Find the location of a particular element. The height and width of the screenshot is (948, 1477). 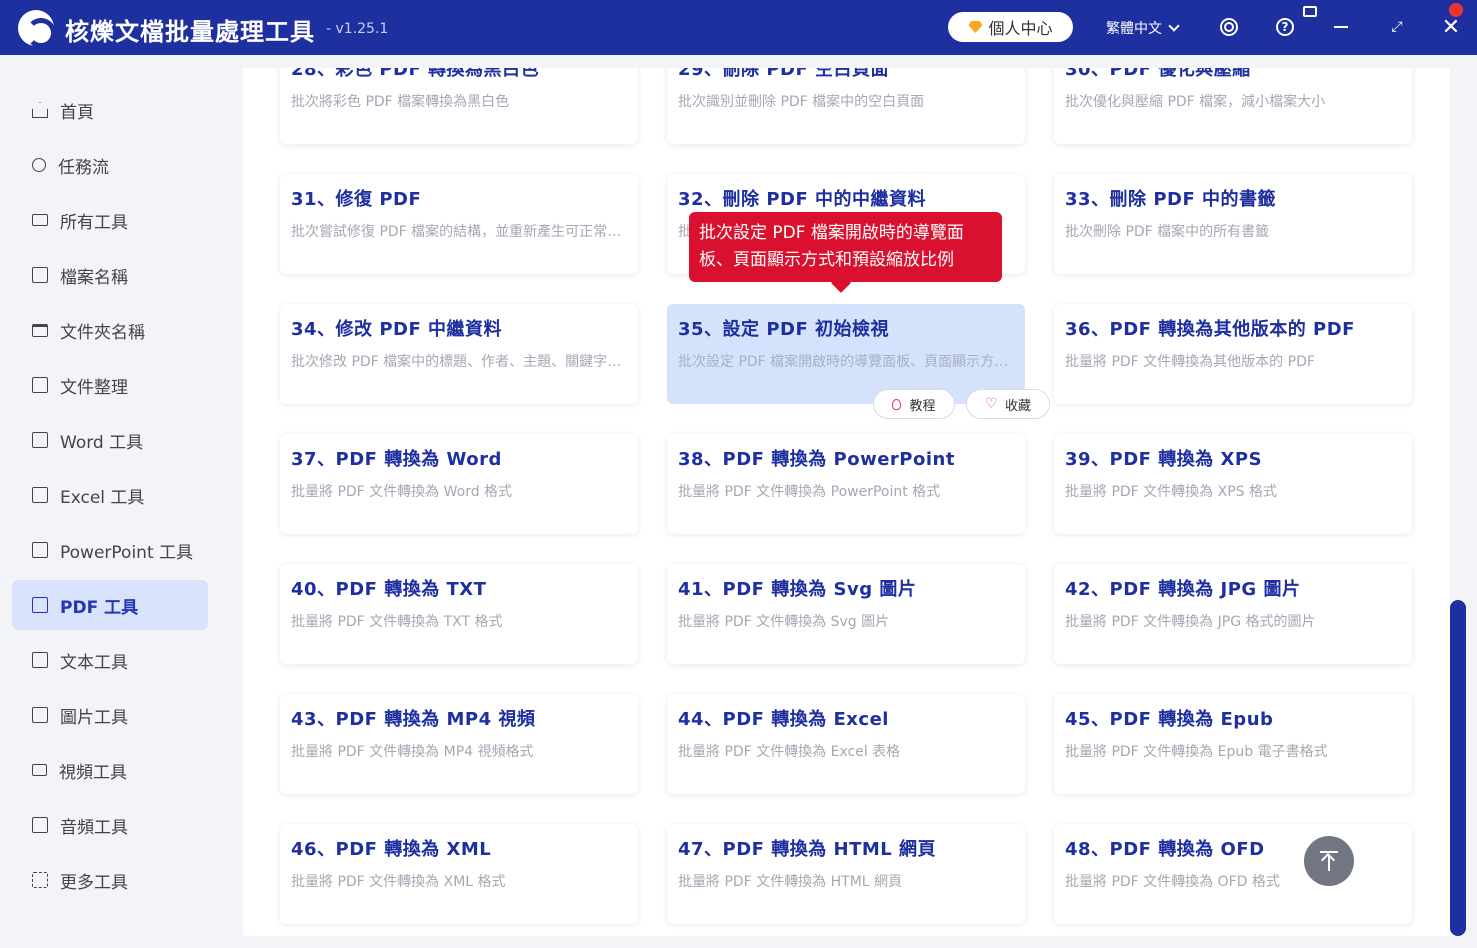

tool-card-desc: 批次修改 PDF 檔案中的標題、作者、主題、關鍵字等中繼資料 is located at coordinates (459, 362).